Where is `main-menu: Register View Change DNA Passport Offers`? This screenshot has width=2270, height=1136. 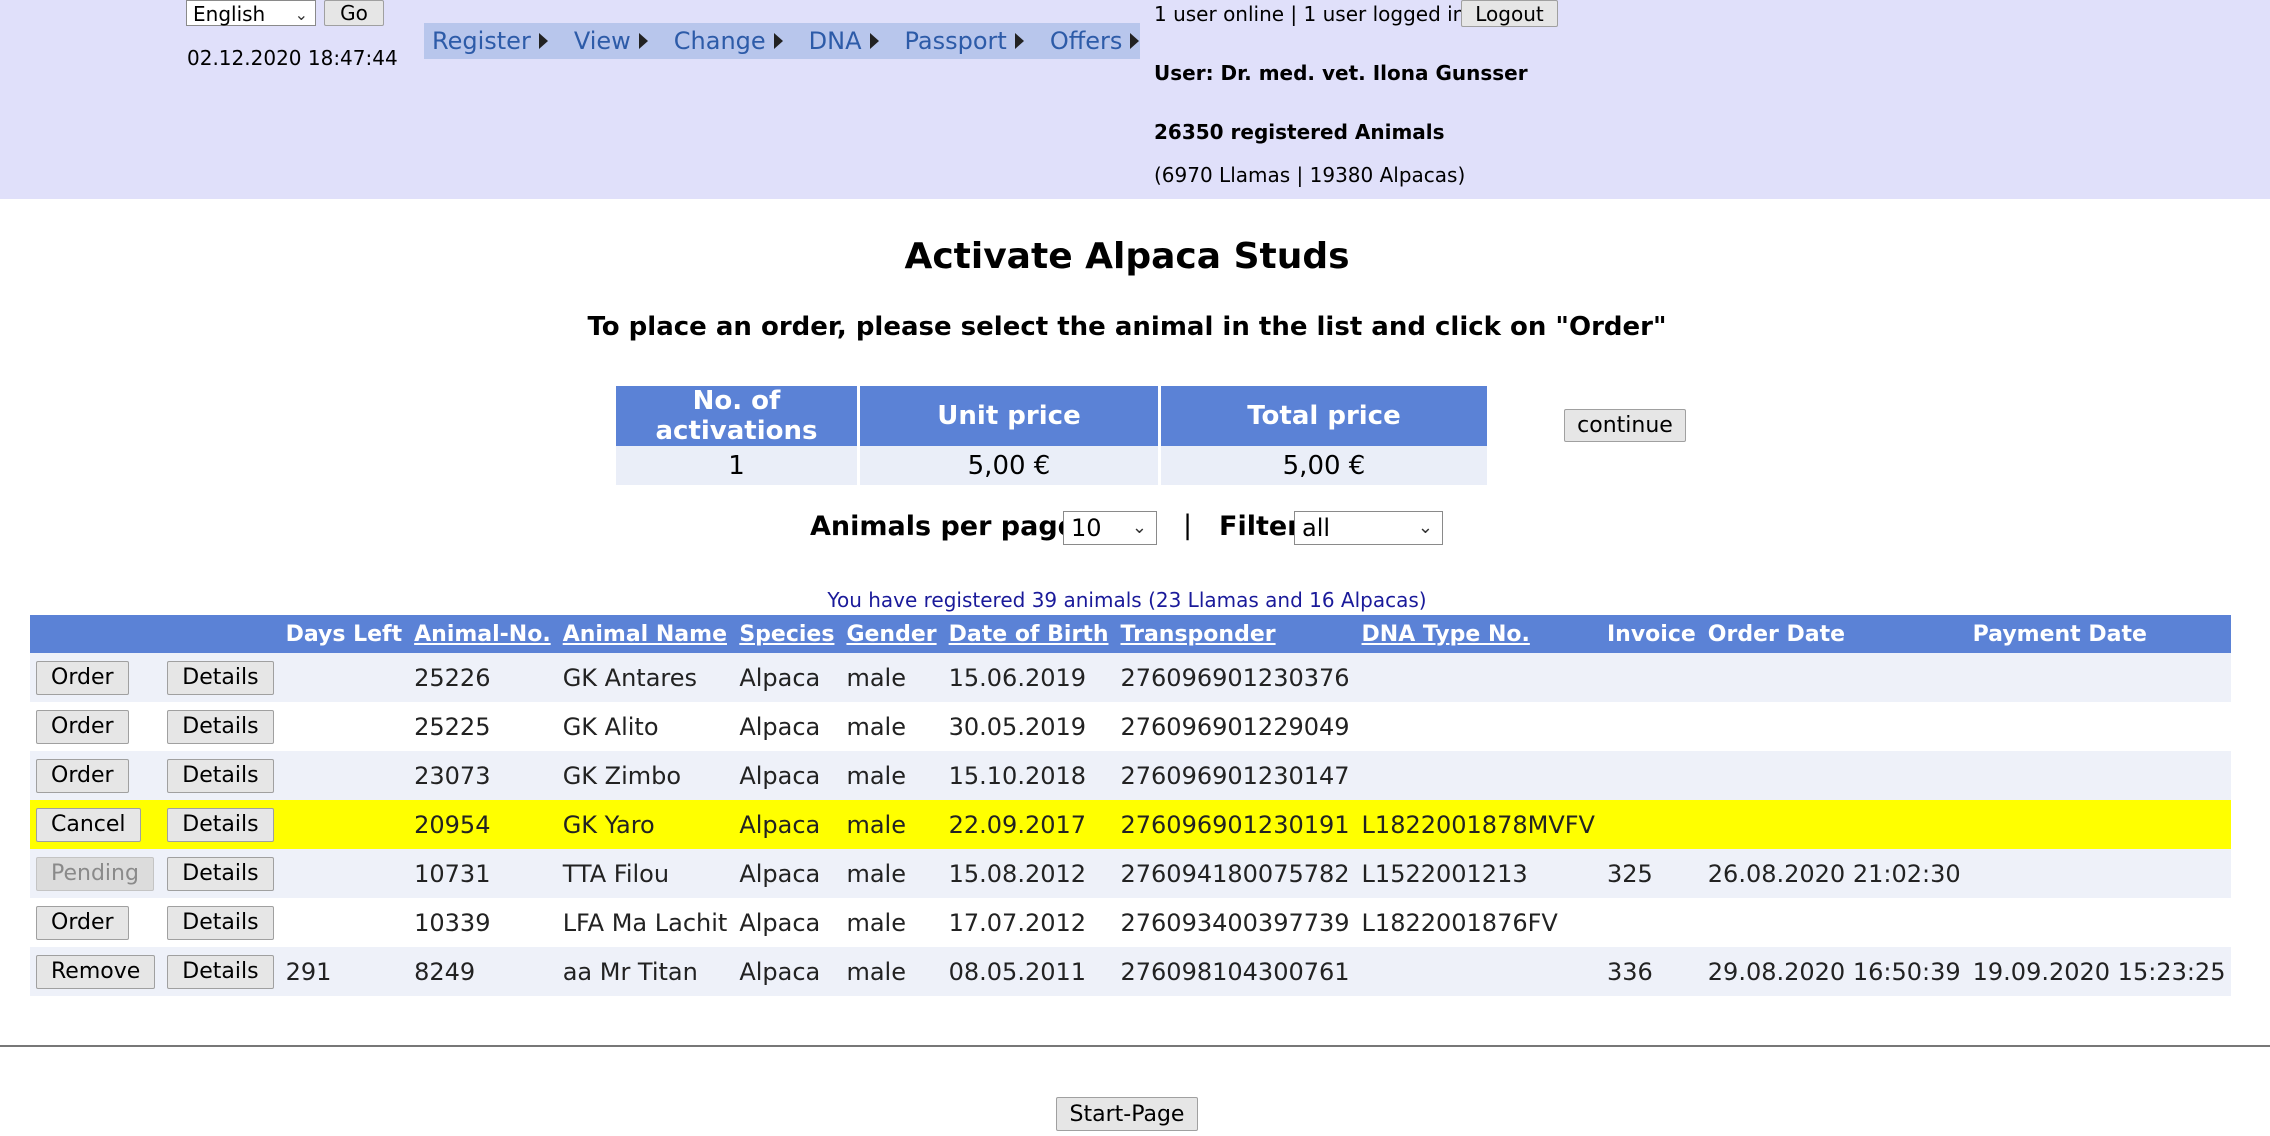
main-menu: Register View Change DNA Passport Offers is located at coordinates (782, 41).